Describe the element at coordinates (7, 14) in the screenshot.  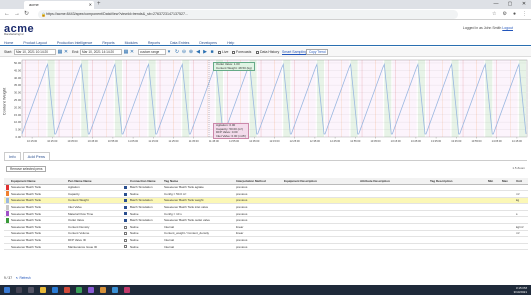
I see `back-icon: ←` at that location.